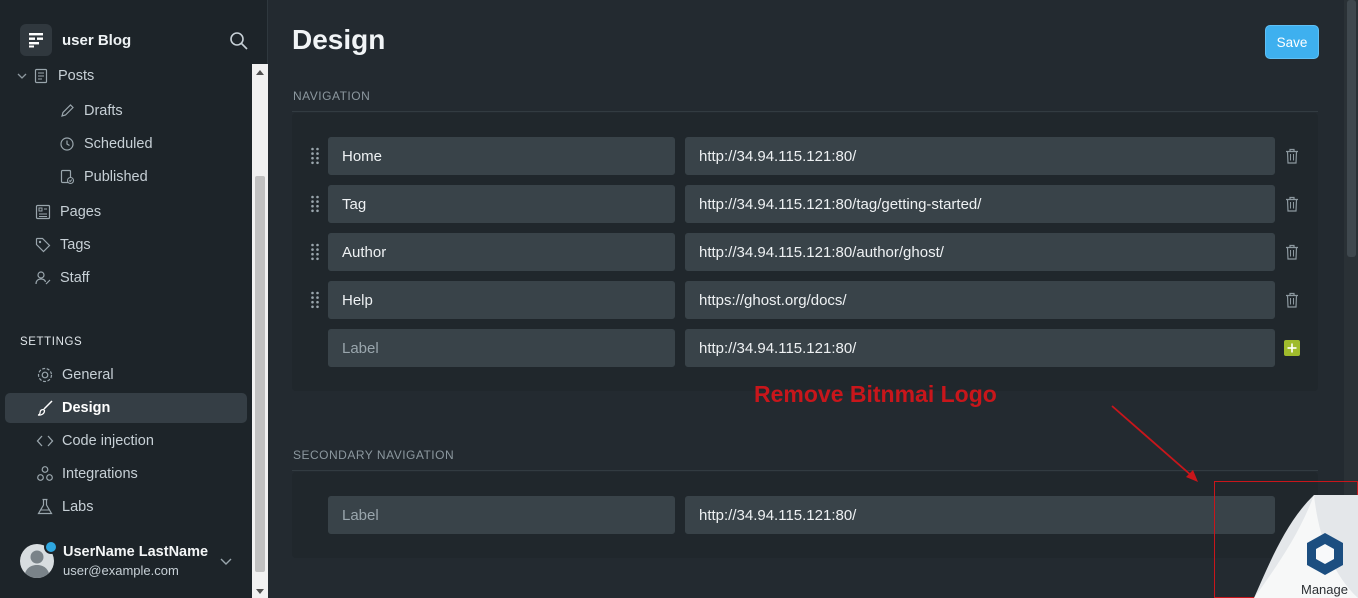 The width and height of the screenshot is (1358, 598). I want to click on scroll-up-arrow-icon, so click(260, 72).